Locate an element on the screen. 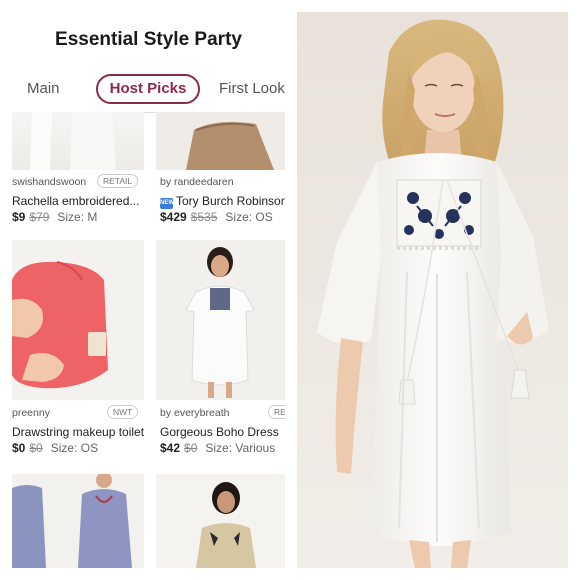  listing-seller: swishandswoon is located at coordinates (49, 182).